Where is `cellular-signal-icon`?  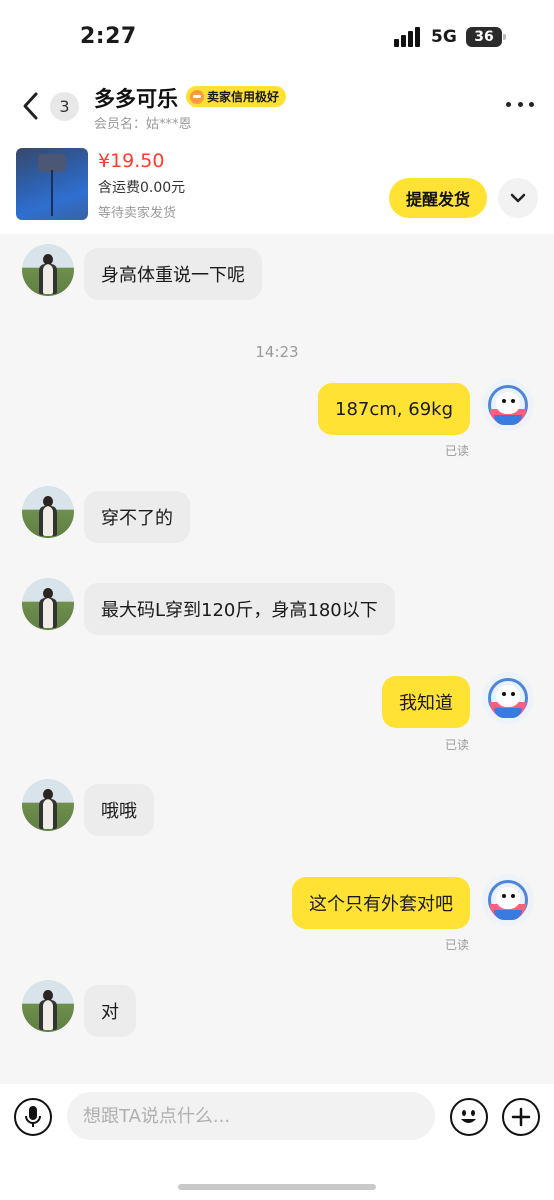 cellular-signal-icon is located at coordinates (408, 37).